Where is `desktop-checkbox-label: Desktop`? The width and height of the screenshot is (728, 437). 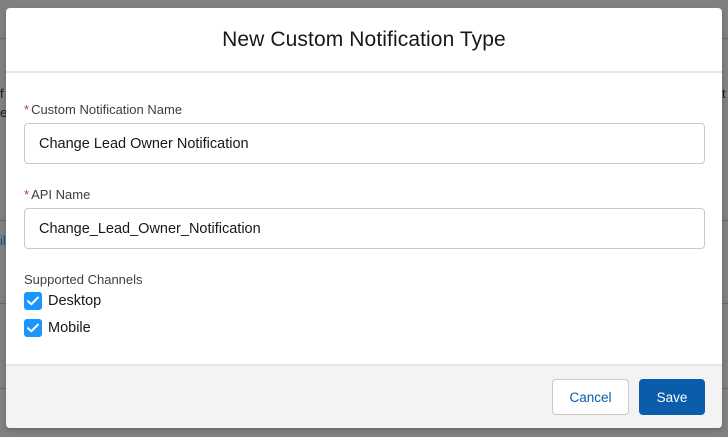
desktop-checkbox-label: Desktop is located at coordinates (75, 301).